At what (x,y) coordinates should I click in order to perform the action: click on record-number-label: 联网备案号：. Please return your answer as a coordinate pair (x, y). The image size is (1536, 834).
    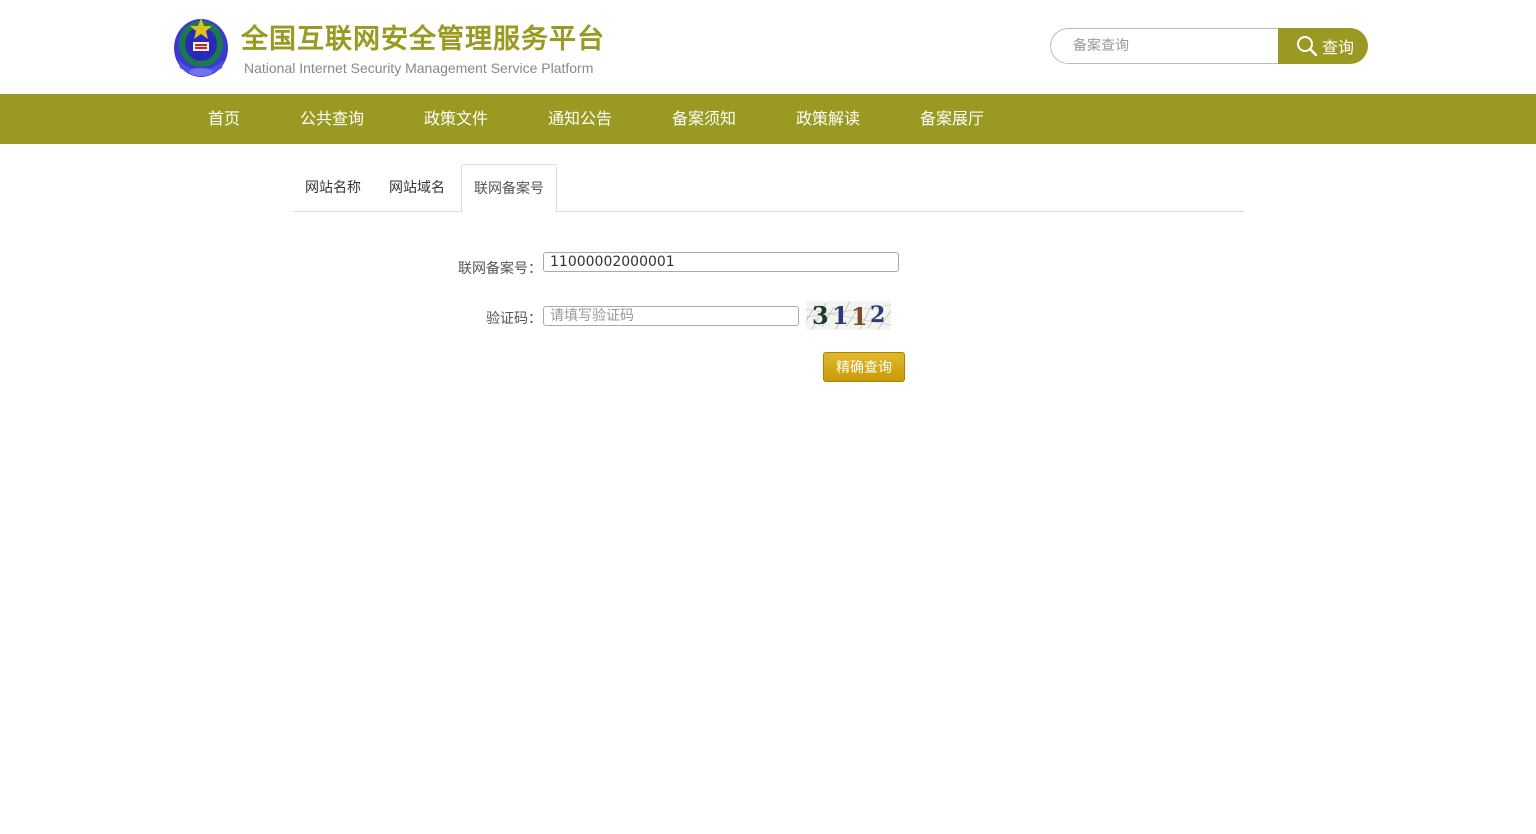
    Looking at the image, I should click on (500, 269).